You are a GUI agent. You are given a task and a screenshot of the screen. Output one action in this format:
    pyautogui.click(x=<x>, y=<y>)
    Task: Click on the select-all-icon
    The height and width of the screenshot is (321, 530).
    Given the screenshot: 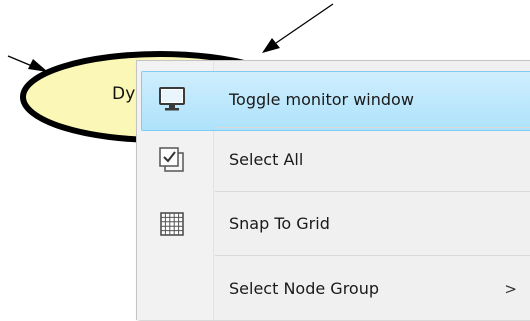 What is the action you would take?
    pyautogui.click(x=172, y=160)
    